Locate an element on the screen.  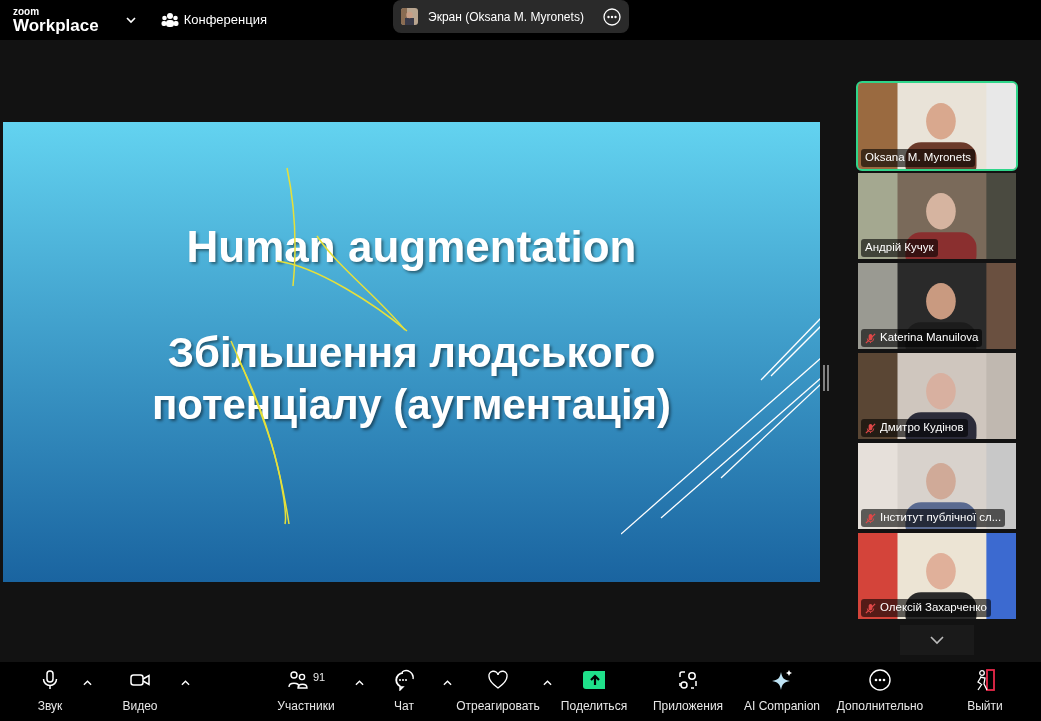
video-tile: Oksana M. Myronets is located at coordinates (937, 126).